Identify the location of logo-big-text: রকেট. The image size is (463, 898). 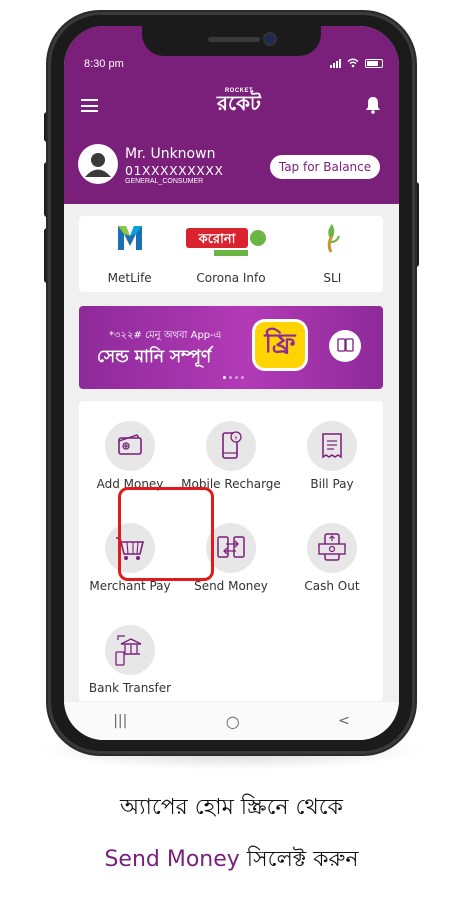
(239, 104).